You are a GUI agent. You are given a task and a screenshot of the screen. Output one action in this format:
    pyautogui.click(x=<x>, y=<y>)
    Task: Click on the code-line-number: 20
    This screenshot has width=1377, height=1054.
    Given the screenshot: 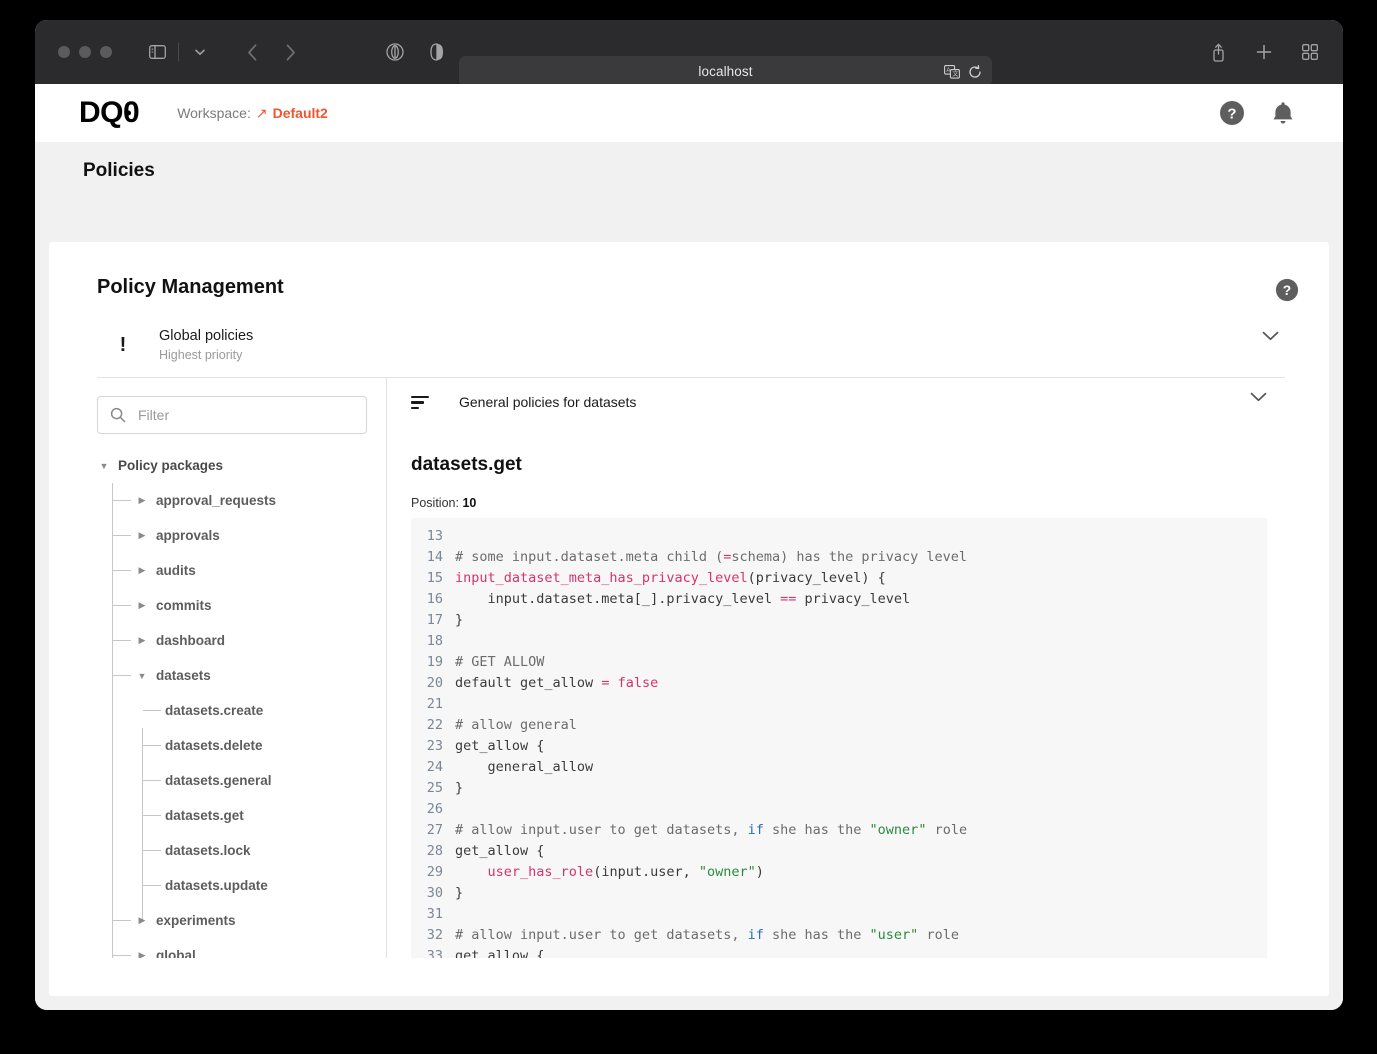 What is the action you would take?
    pyautogui.click(x=434, y=683)
    